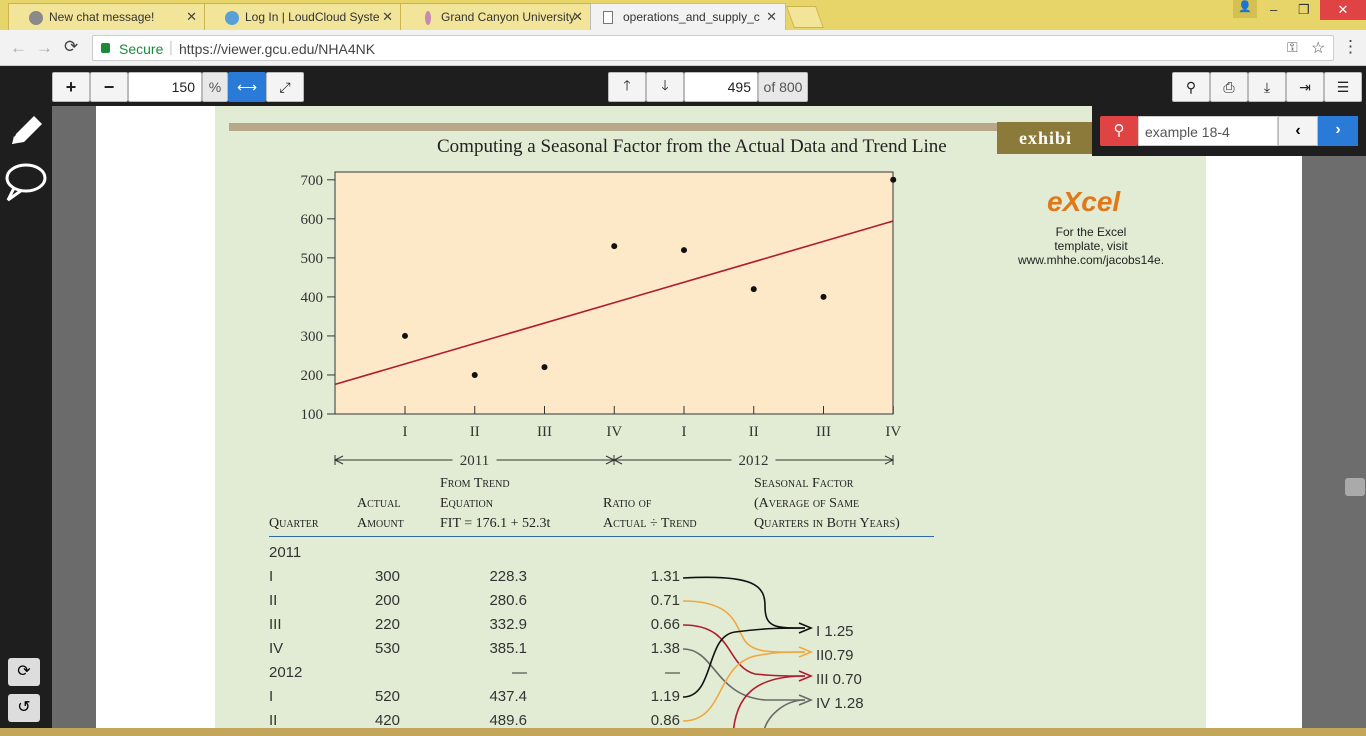 The height and width of the screenshot is (736, 1366). What do you see at coordinates (1119, 131) in the screenshot?
I see `find-search-icon: ⚲` at bounding box center [1119, 131].